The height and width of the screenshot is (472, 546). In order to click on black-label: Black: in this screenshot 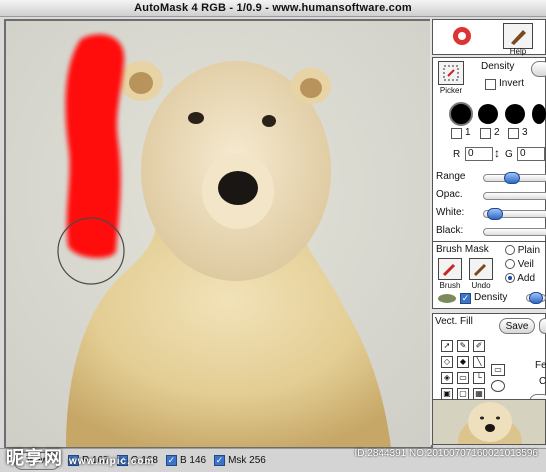, I will do `click(450, 230)`.